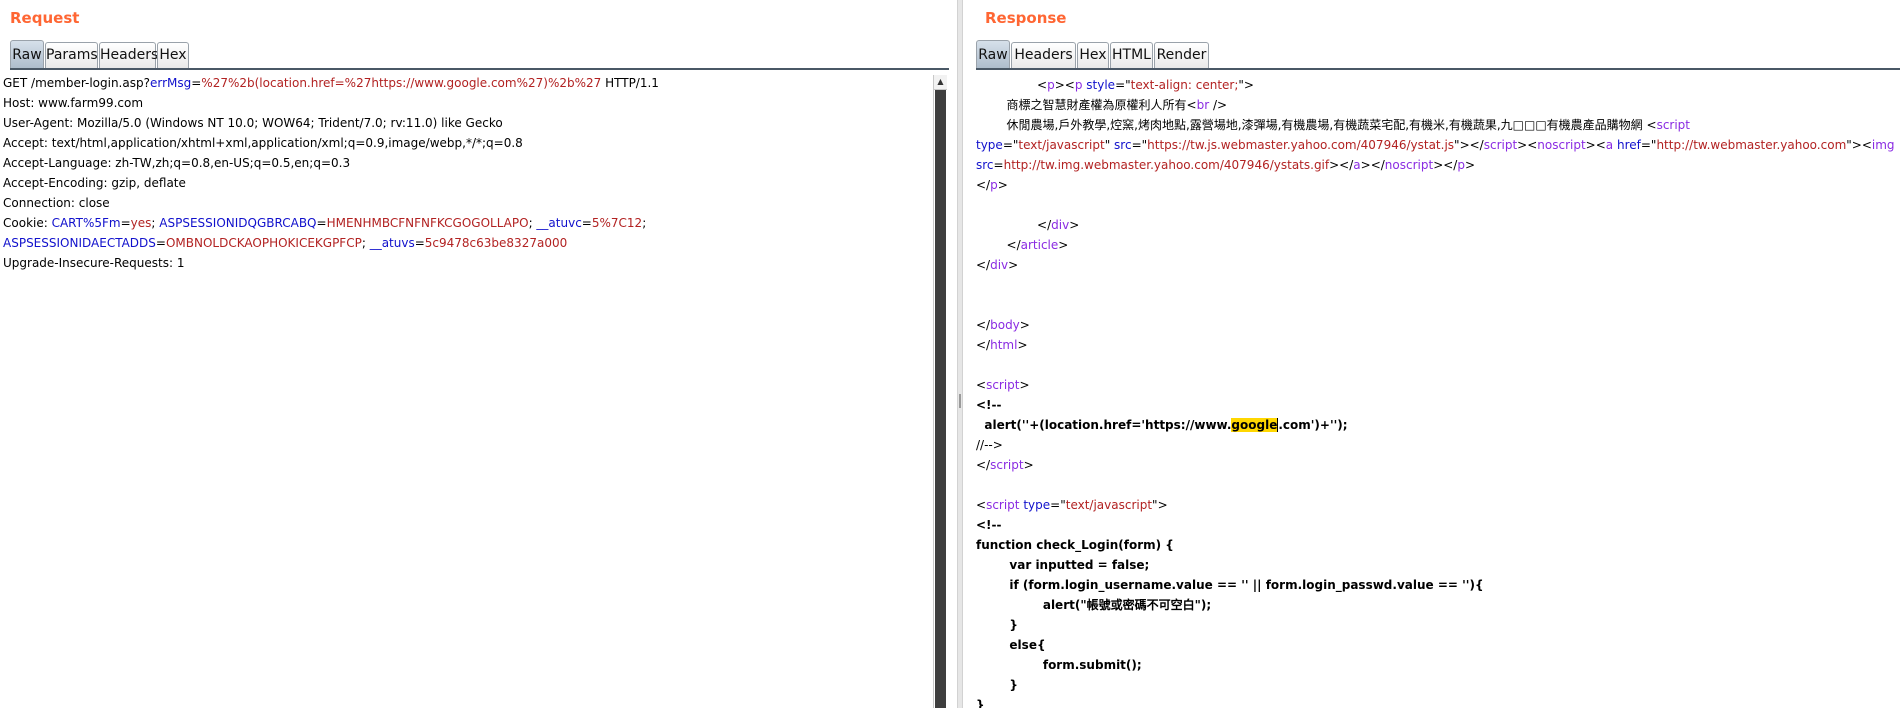 Image resolution: width=1900 pixels, height=708 pixels. What do you see at coordinates (1005, 325) in the screenshot?
I see `code-token: body` at bounding box center [1005, 325].